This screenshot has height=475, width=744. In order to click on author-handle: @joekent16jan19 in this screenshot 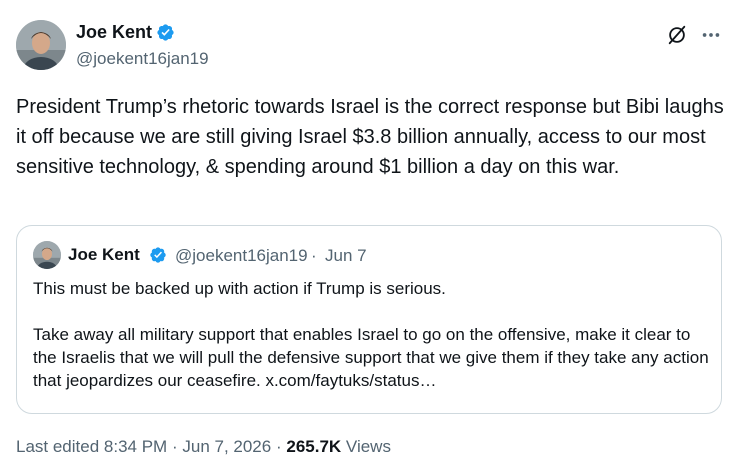, I will do `click(142, 59)`.